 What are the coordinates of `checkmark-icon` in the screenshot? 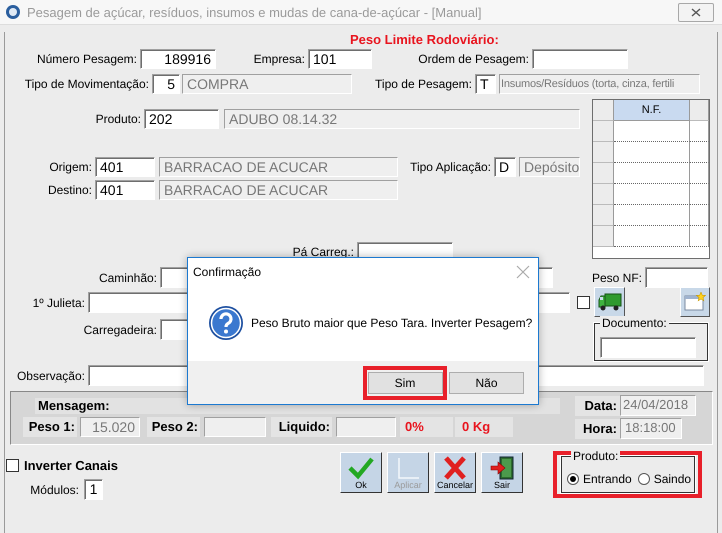 It's located at (361, 468).